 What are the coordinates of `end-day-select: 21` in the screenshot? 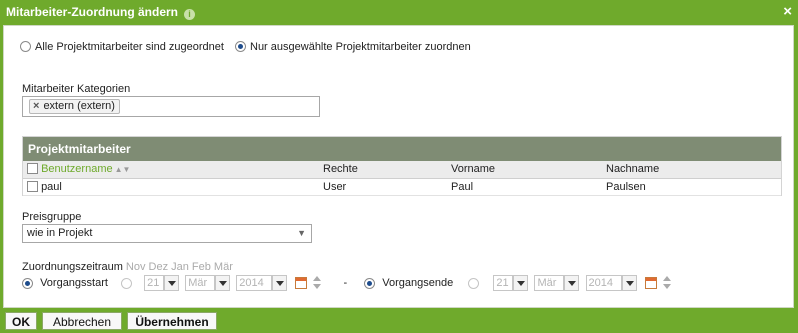 It's located at (503, 283).